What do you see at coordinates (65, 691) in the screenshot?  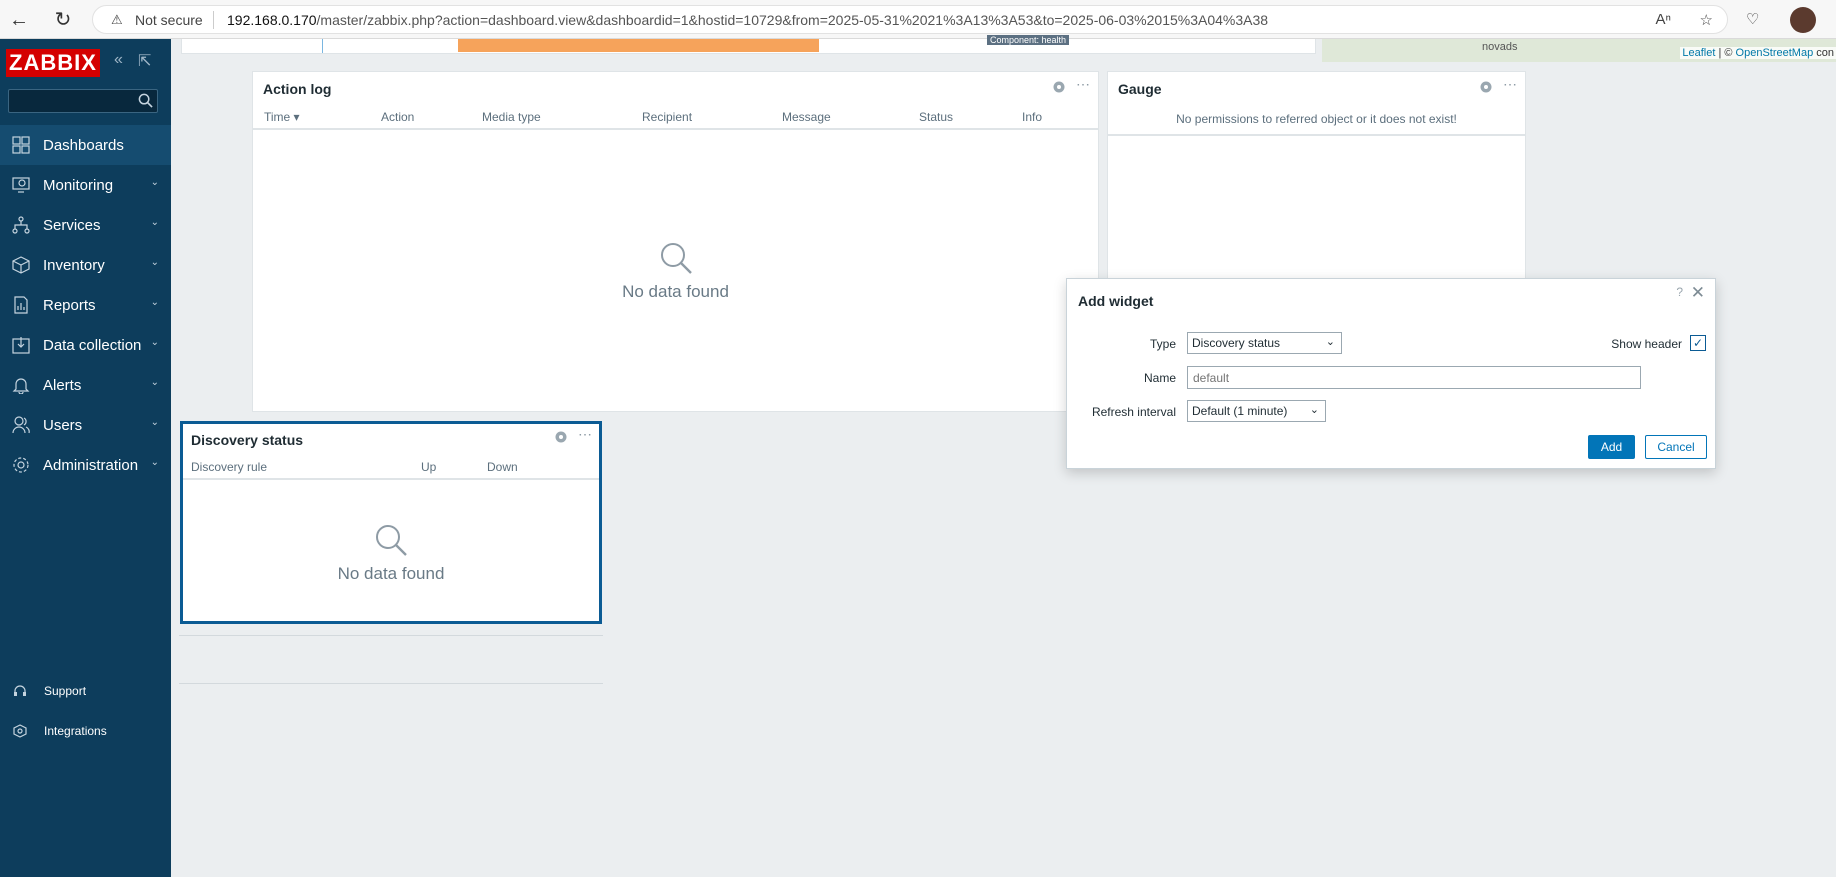 I see `menu-label: Support` at bounding box center [65, 691].